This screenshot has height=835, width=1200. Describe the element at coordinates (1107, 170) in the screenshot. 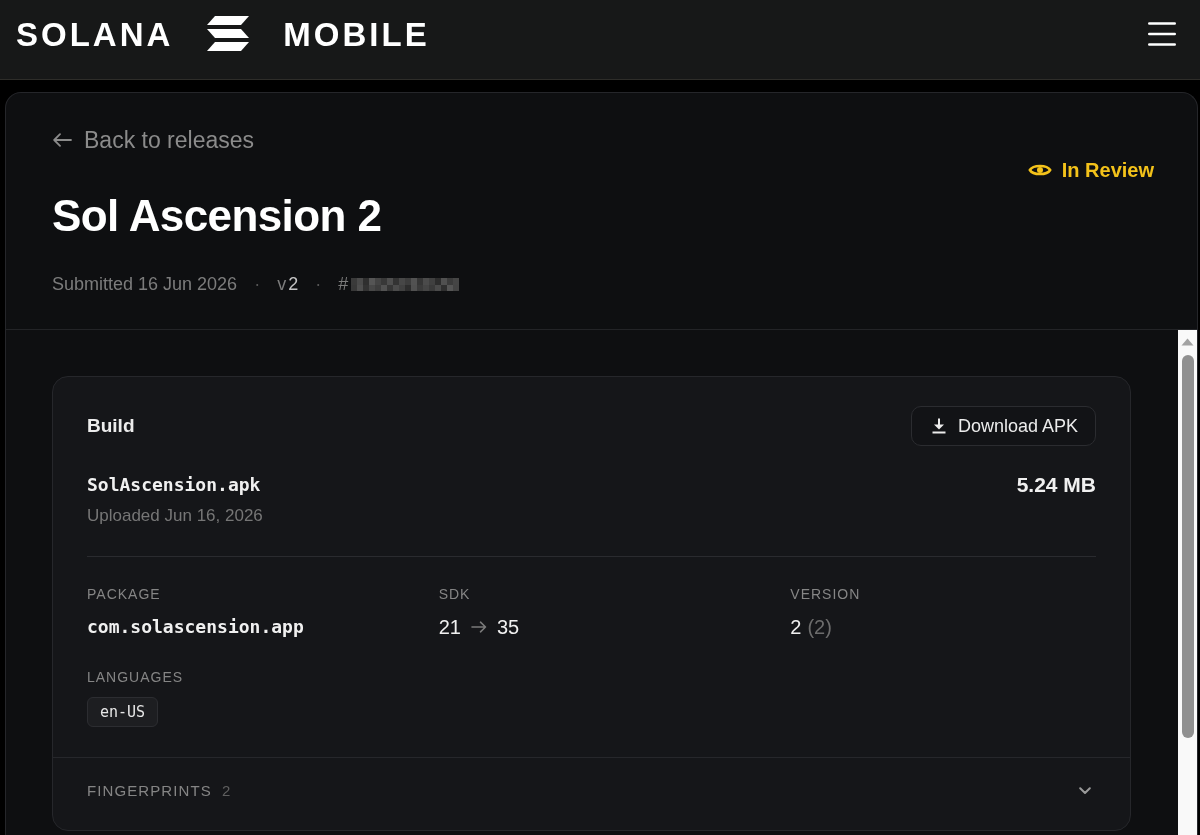

I see `status-label: In Review` at that location.